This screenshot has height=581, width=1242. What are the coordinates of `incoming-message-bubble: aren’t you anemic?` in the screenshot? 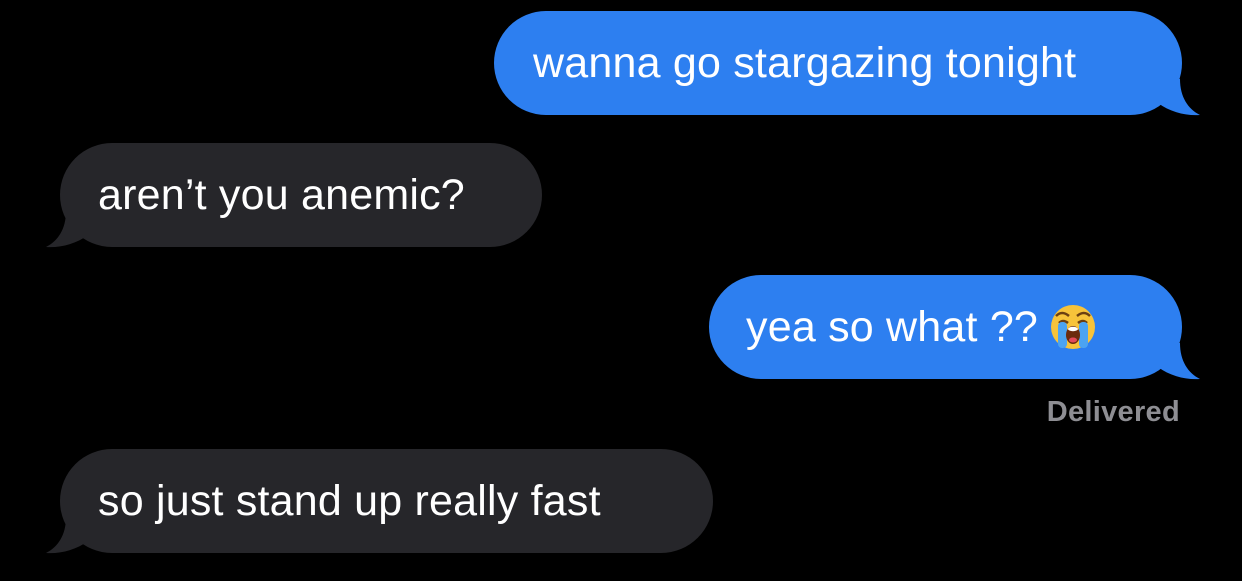 It's located at (301, 195).